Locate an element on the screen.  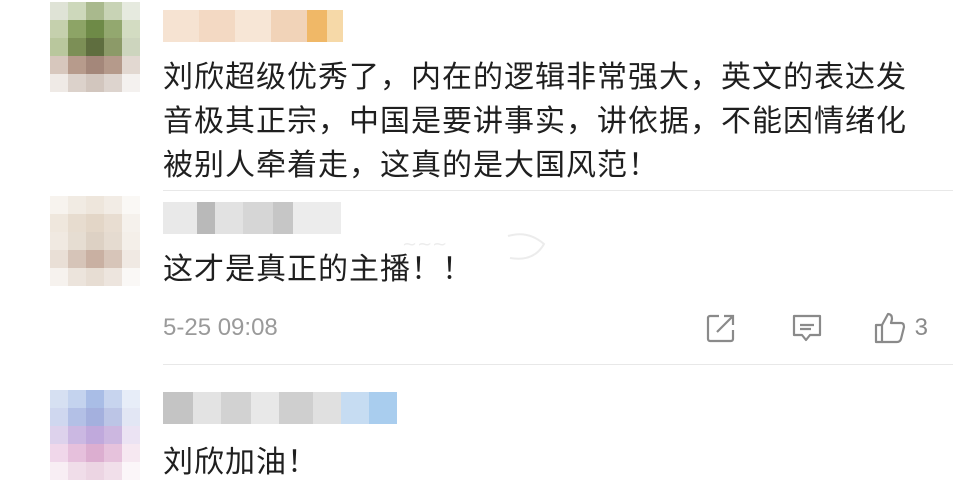
reply-button is located at coordinates (807, 328).